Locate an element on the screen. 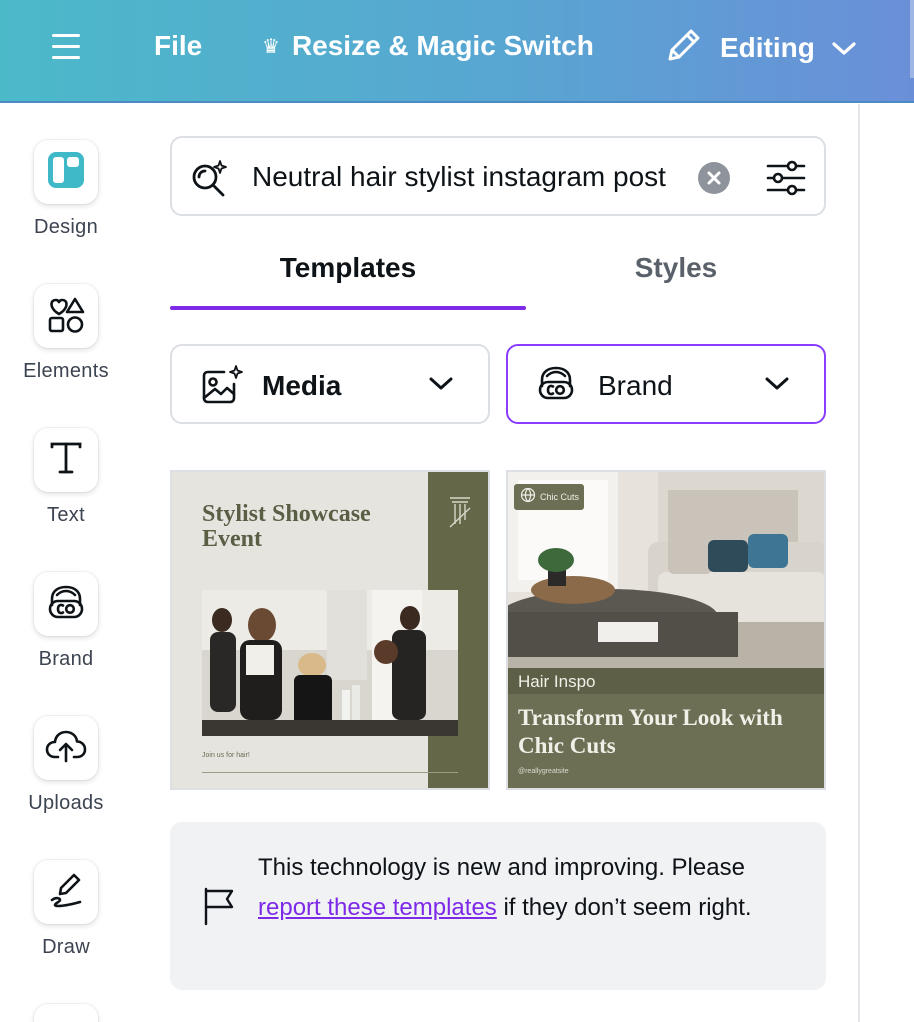 The height and width of the screenshot is (1022, 914). draw-tile is located at coordinates (66, 892).